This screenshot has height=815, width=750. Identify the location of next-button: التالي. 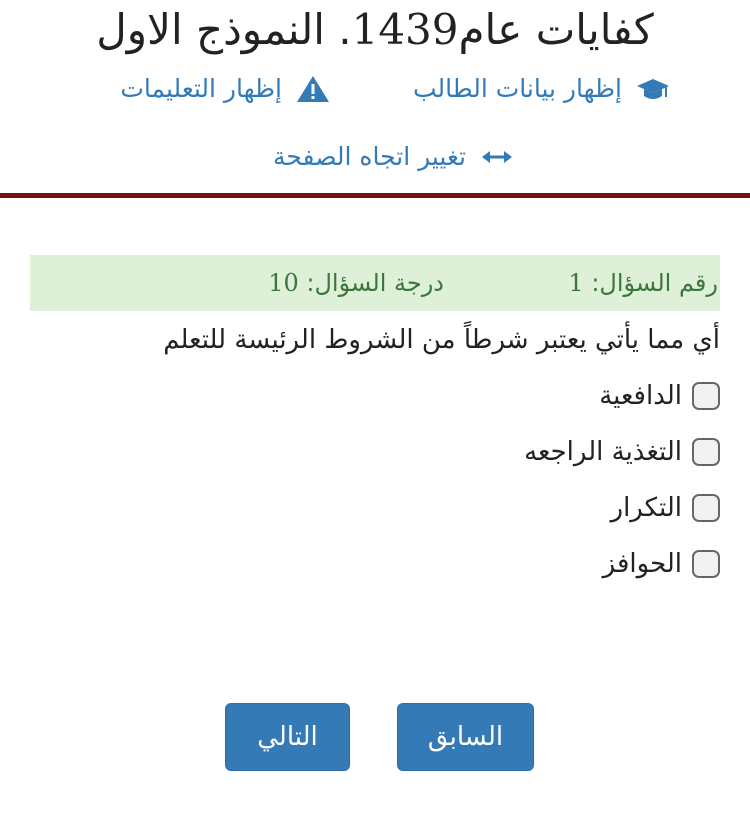
(287, 737).